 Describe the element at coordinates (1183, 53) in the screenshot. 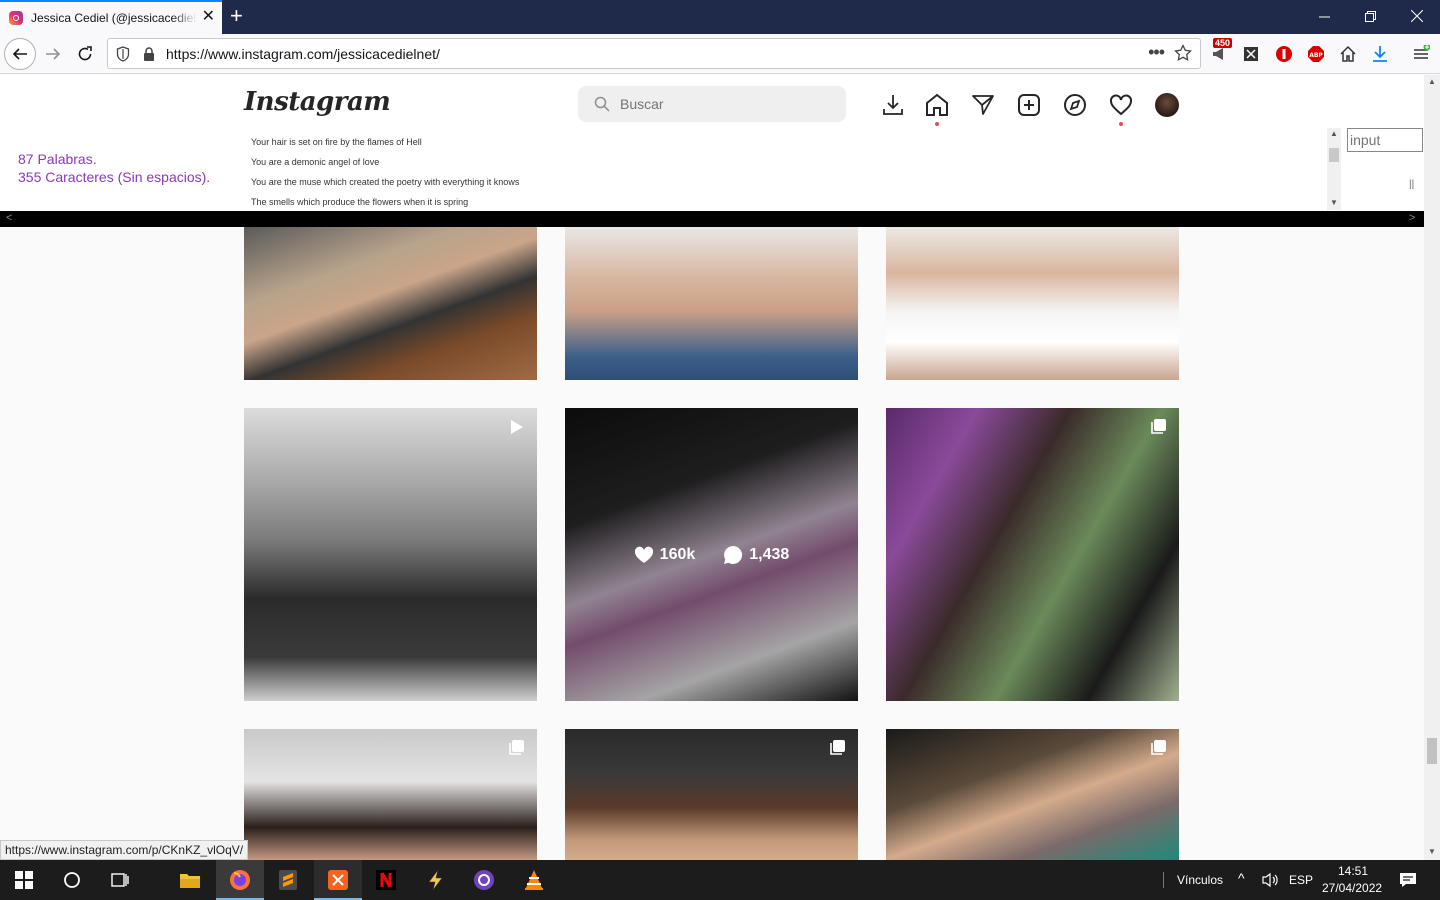

I see `bookmark-star-icon` at that location.